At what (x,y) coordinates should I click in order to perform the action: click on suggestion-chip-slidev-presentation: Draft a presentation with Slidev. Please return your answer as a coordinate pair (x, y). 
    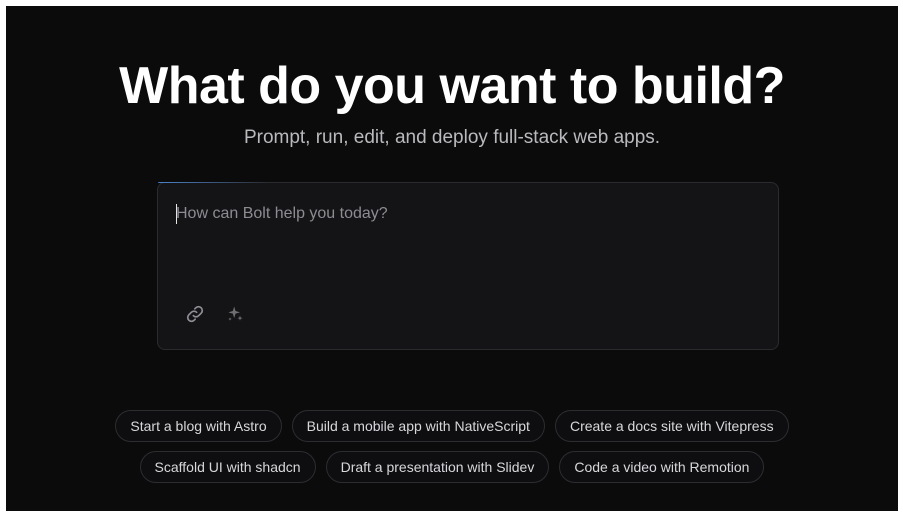
    Looking at the image, I should click on (437, 467).